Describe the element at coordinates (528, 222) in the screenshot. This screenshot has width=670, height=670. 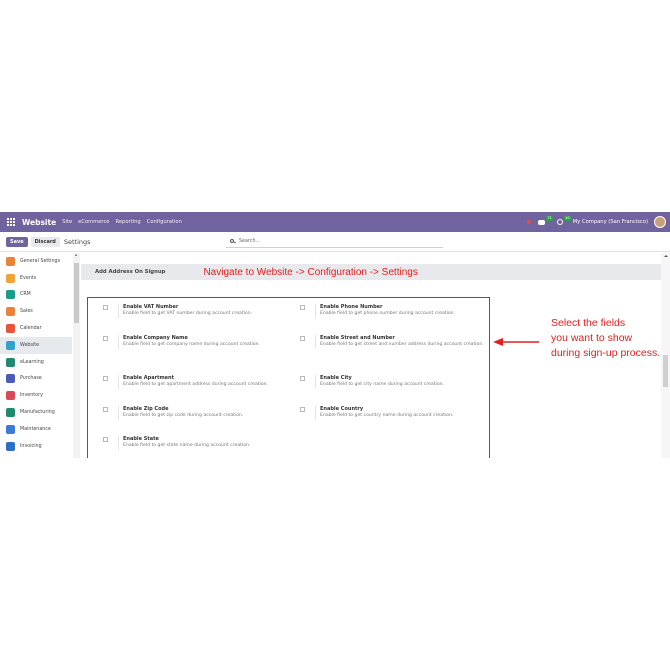
I see `status-dot-icon` at that location.